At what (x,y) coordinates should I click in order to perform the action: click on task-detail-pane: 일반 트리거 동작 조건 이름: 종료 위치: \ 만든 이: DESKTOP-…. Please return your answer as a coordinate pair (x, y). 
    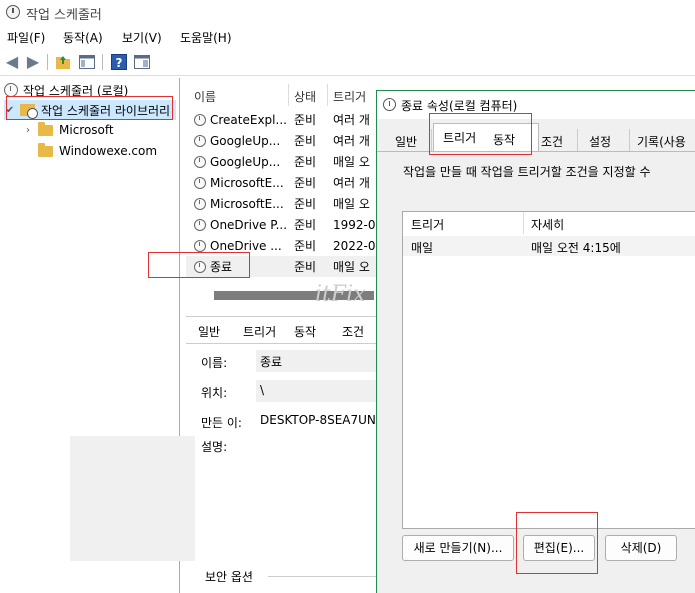
    Looking at the image, I should click on (283, 454).